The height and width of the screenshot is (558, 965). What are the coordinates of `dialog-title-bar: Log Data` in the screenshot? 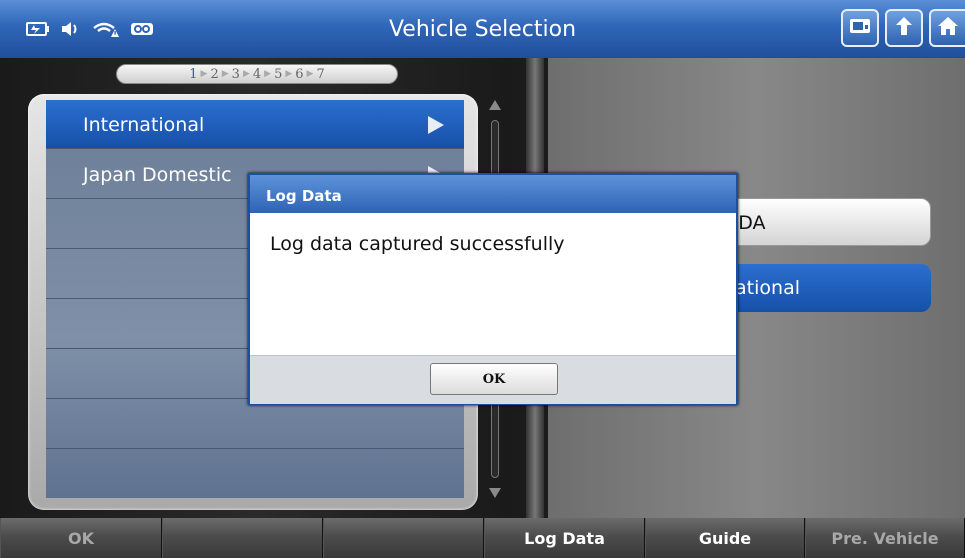 It's located at (493, 194).